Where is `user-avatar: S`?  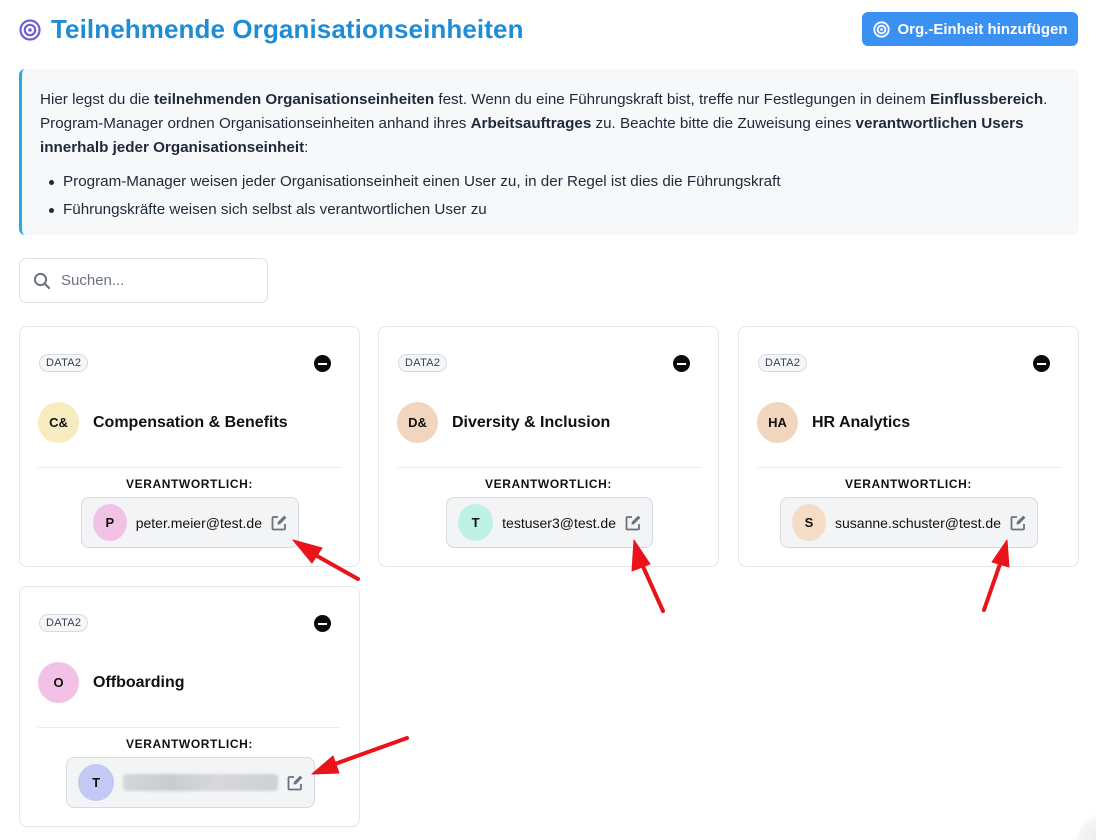
user-avatar: S is located at coordinates (809, 522).